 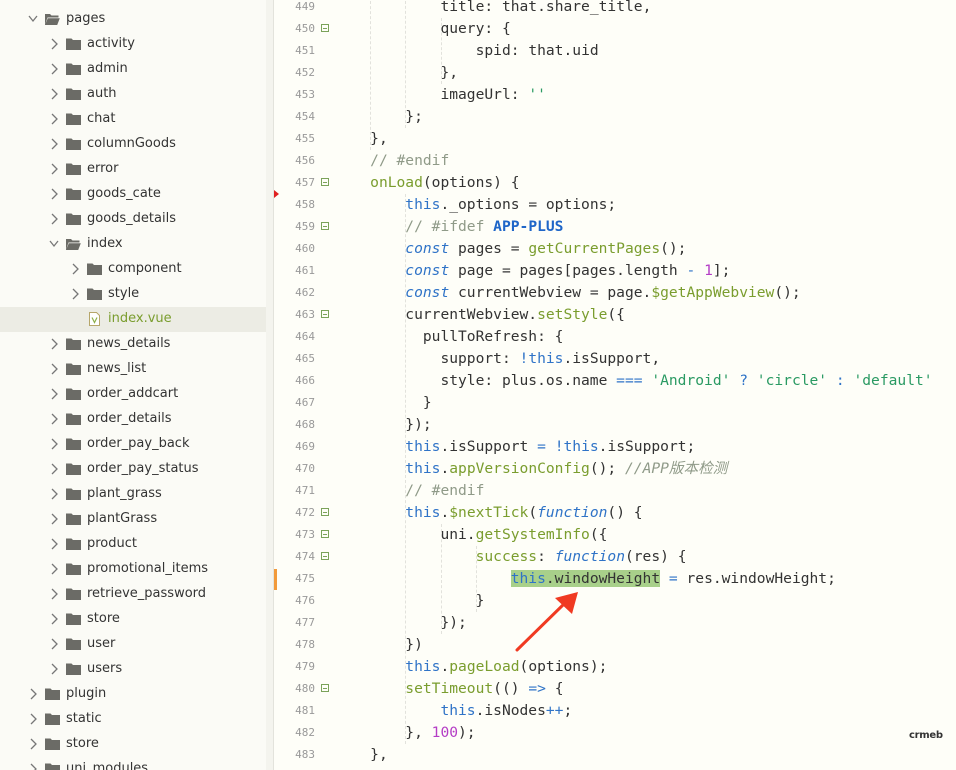 What do you see at coordinates (615, 359) in the screenshot?
I see `code-line: 465 support: !this.isSupport,` at bounding box center [615, 359].